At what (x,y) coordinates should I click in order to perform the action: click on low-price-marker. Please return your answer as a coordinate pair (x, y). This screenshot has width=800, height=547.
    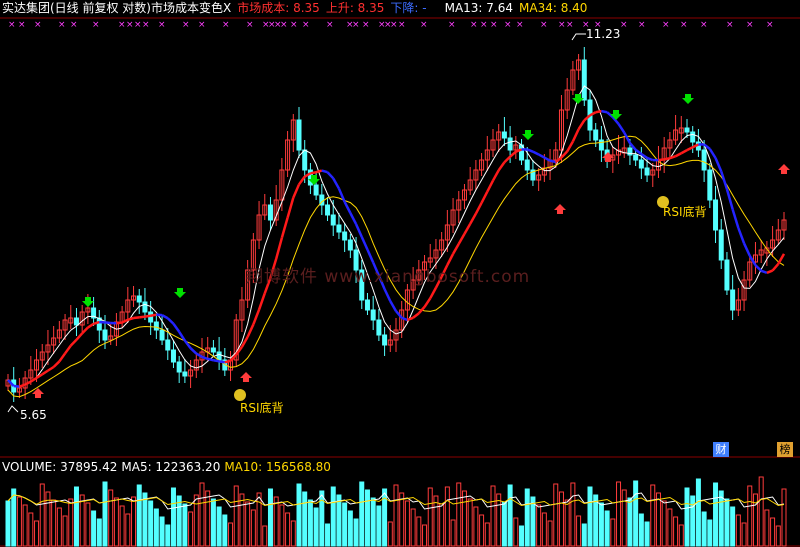
    Looking at the image, I should click on (13, 409).